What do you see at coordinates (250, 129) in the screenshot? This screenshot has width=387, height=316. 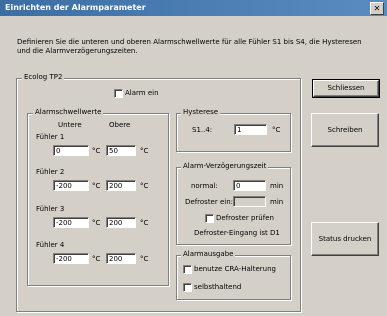 I see `hysterese-input: 1` at bounding box center [250, 129].